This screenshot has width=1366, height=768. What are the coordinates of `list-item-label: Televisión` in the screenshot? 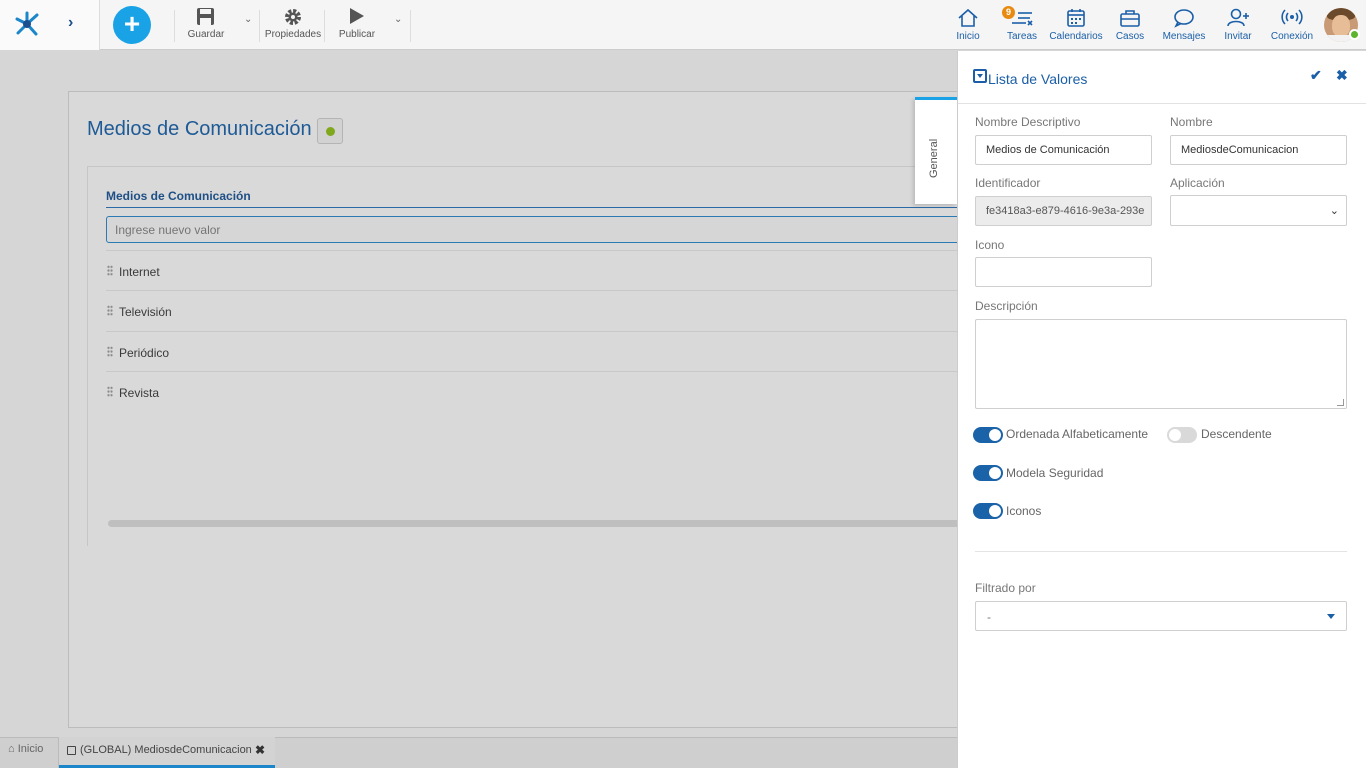 It's located at (145, 312).